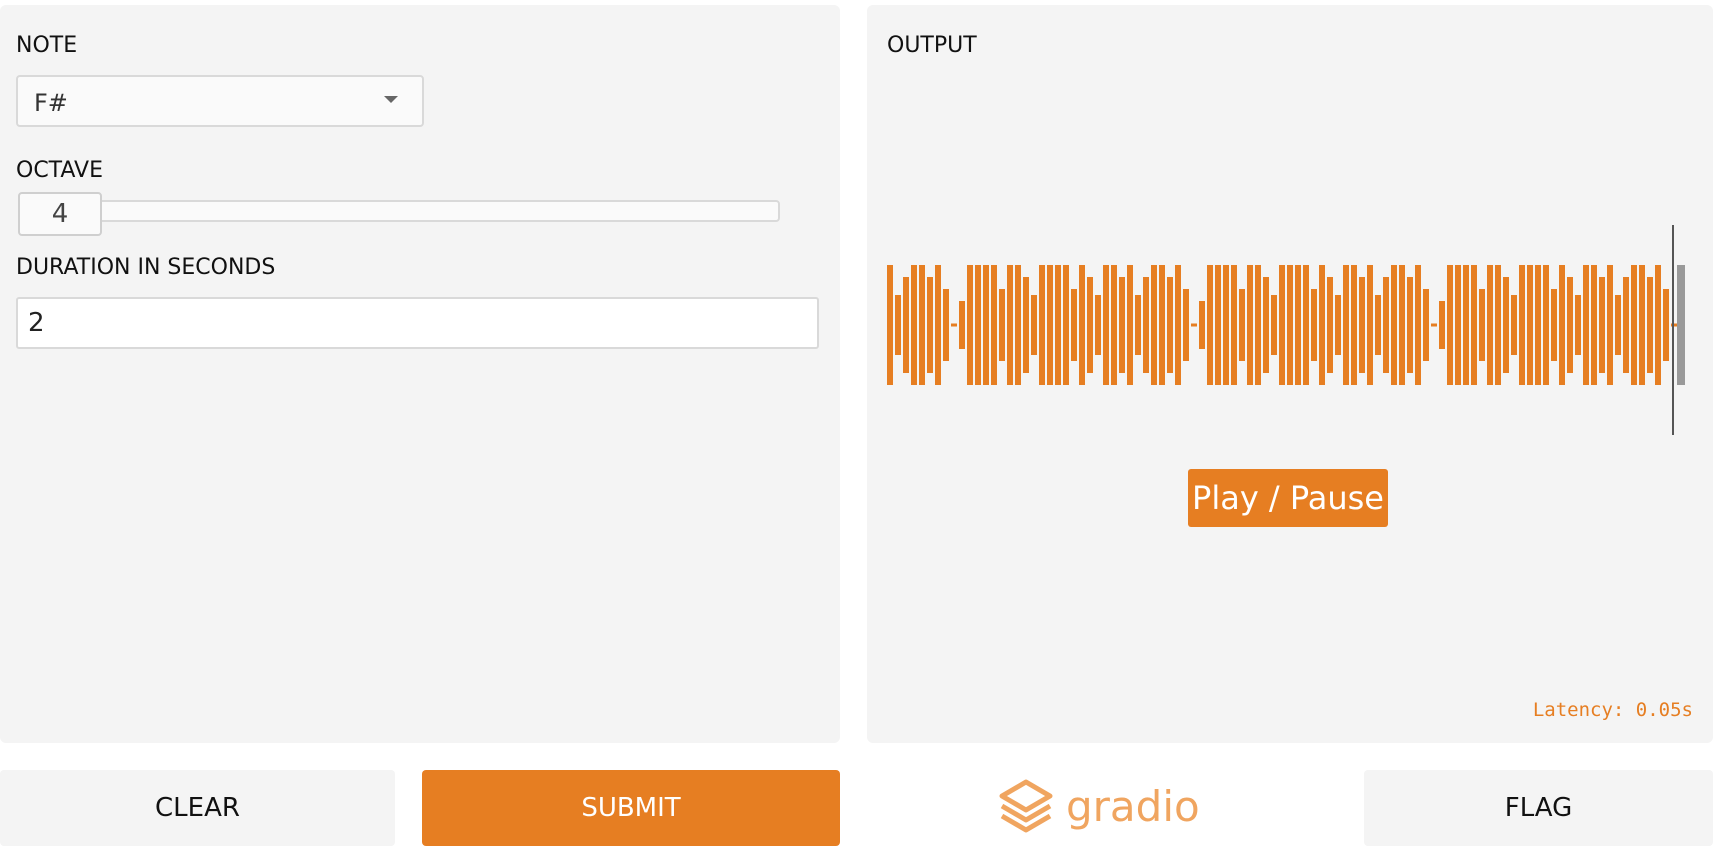 The width and height of the screenshot is (1713, 846). I want to click on note-label: NOTE, so click(47, 45).